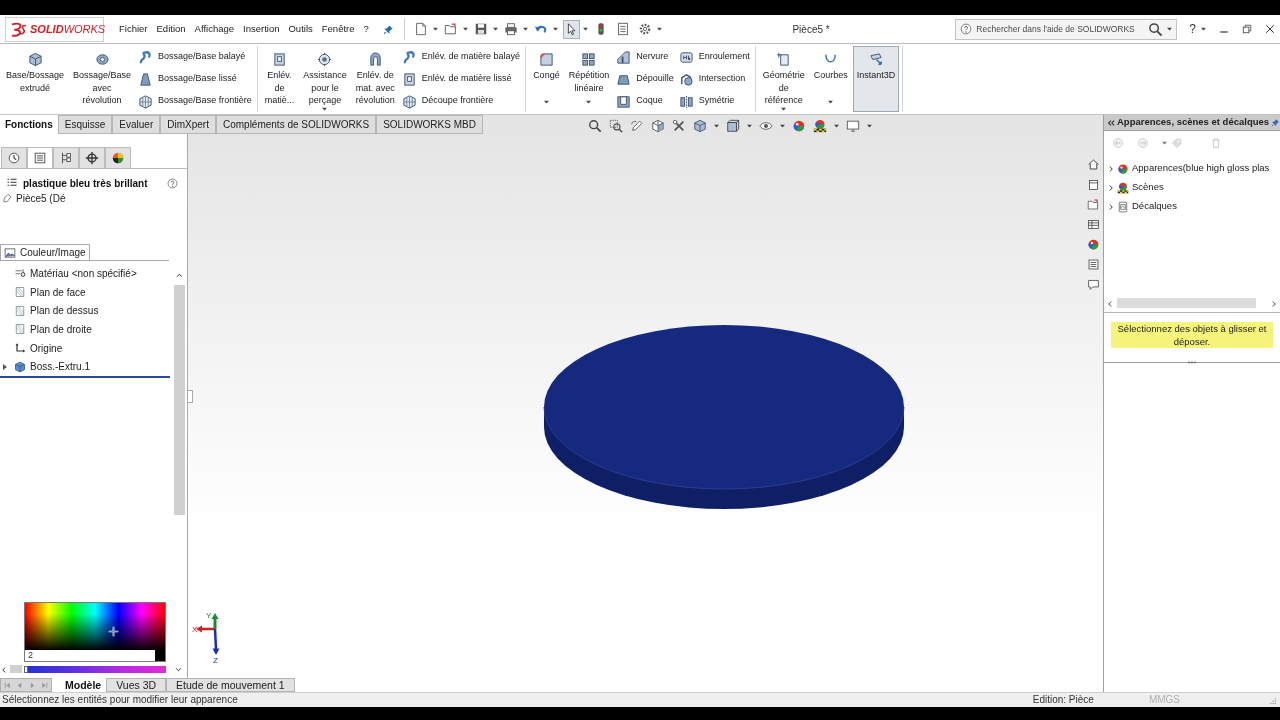 This screenshot has width=1280, height=720. I want to click on ribbon-button: Enlév. de matière balayé, so click(461, 57).